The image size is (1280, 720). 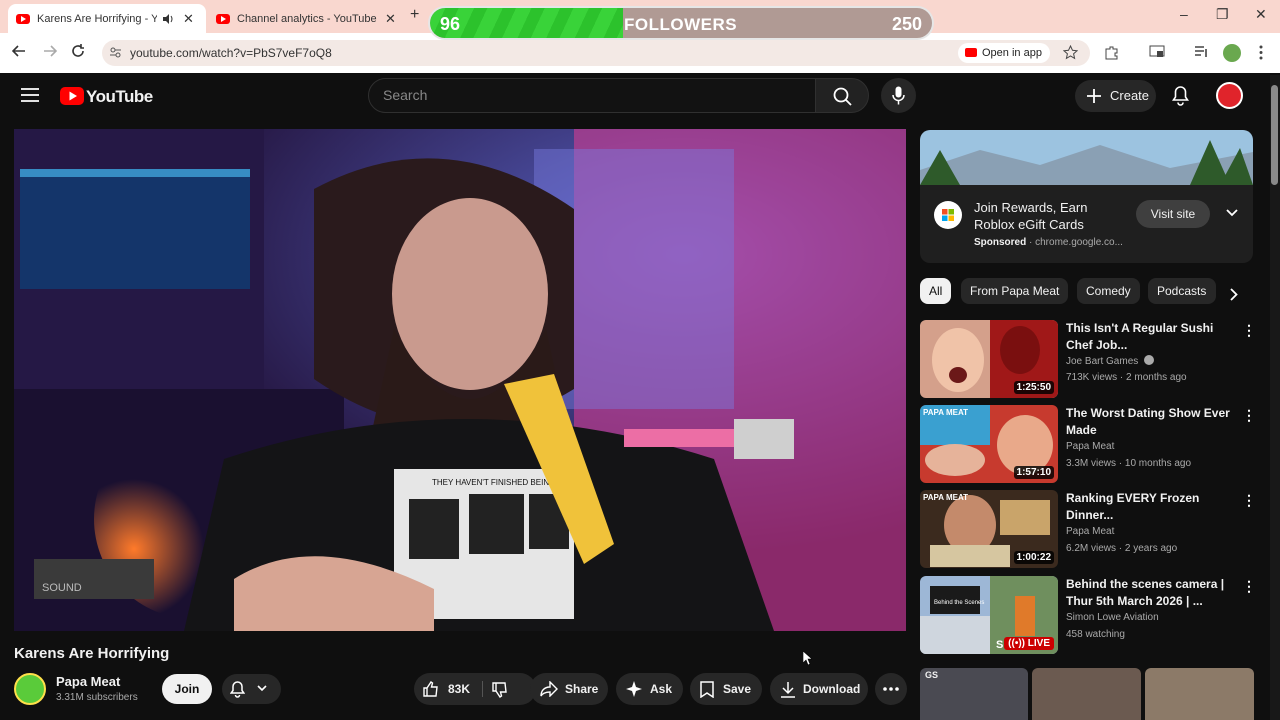 I want to click on back-icon, so click(x=19, y=51).